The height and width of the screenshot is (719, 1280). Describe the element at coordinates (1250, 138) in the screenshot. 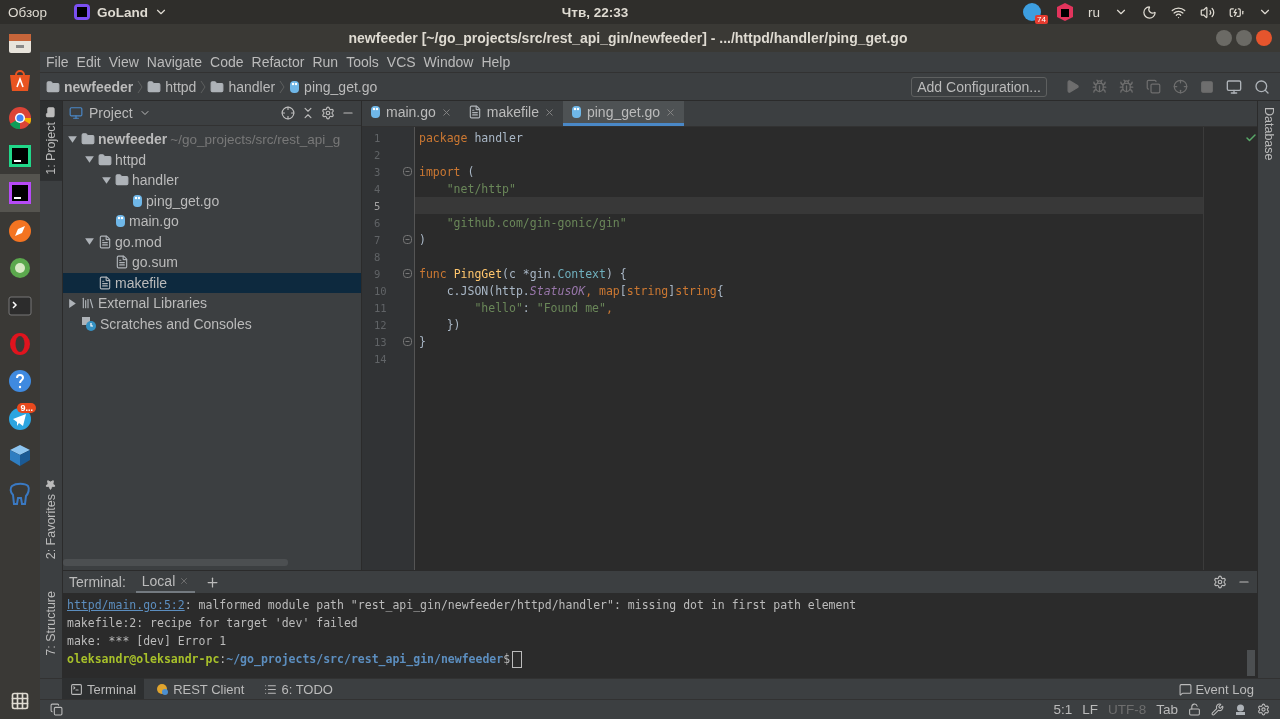

I see `check-icon` at that location.